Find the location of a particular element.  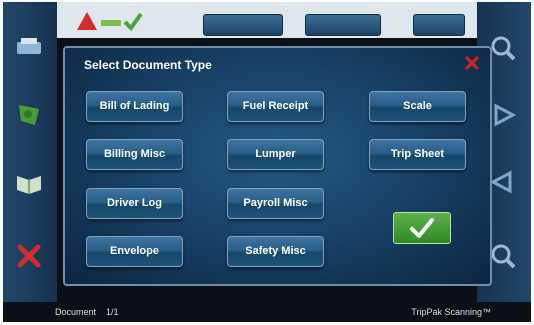

safety-misc-button: Safety Misc is located at coordinates (275, 251).